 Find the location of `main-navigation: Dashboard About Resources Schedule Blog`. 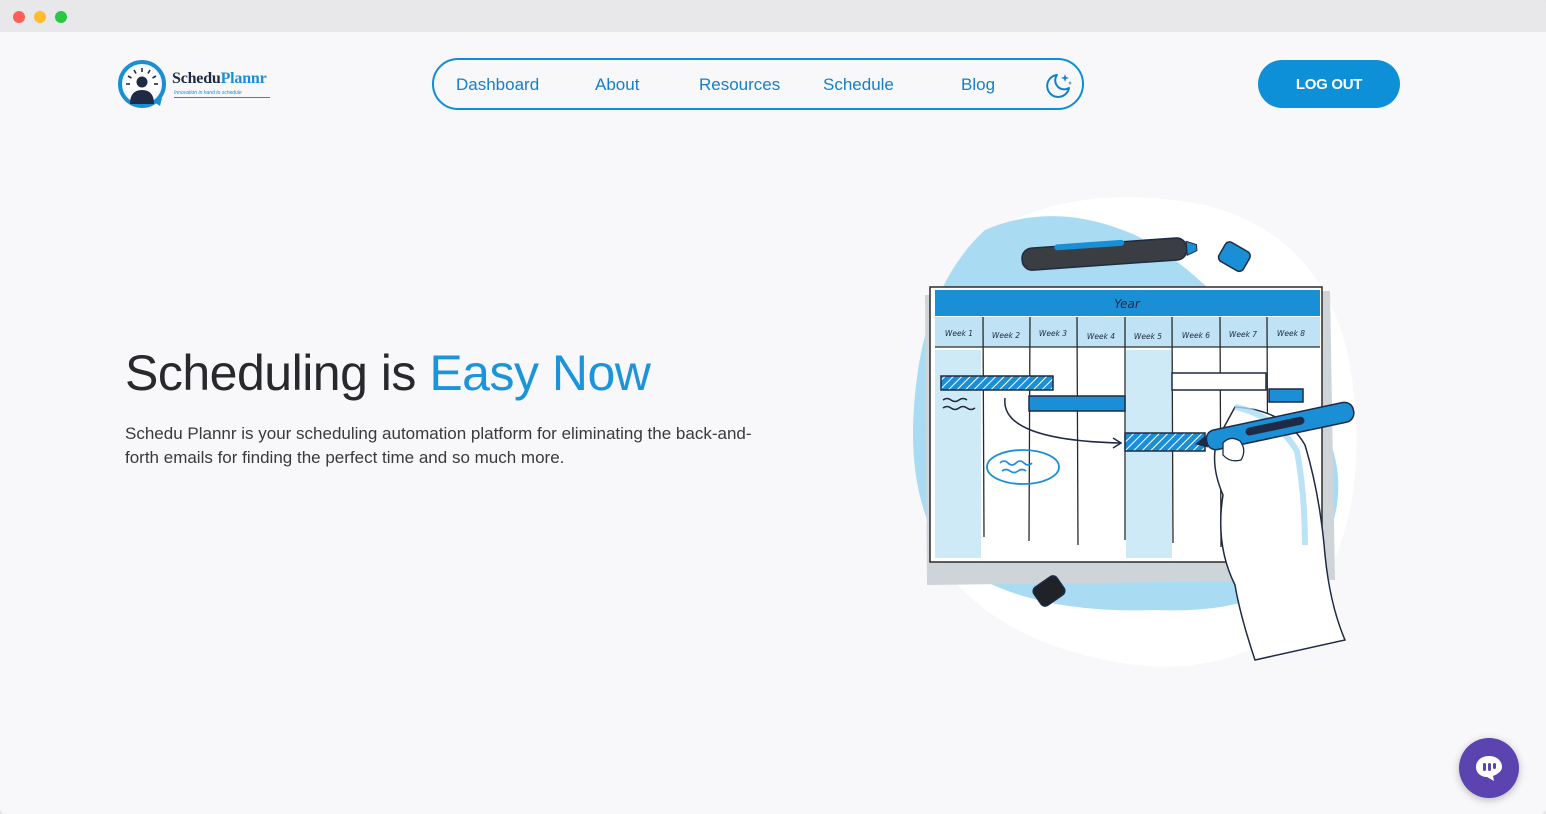

main-navigation: Dashboard About Resources Schedule Blog is located at coordinates (758, 84).